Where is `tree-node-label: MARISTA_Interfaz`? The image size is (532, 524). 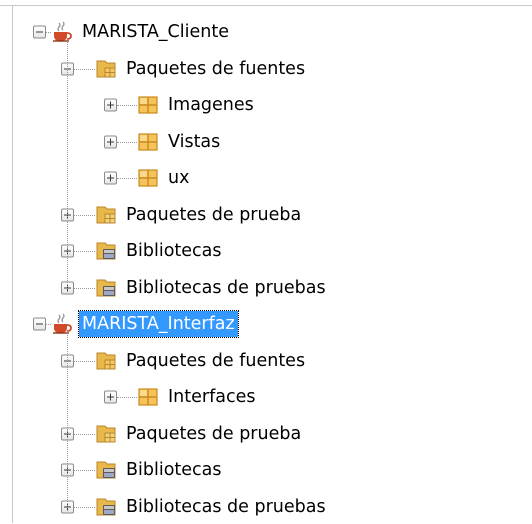
tree-node-label: MARISTA_Interfaz is located at coordinates (158, 324).